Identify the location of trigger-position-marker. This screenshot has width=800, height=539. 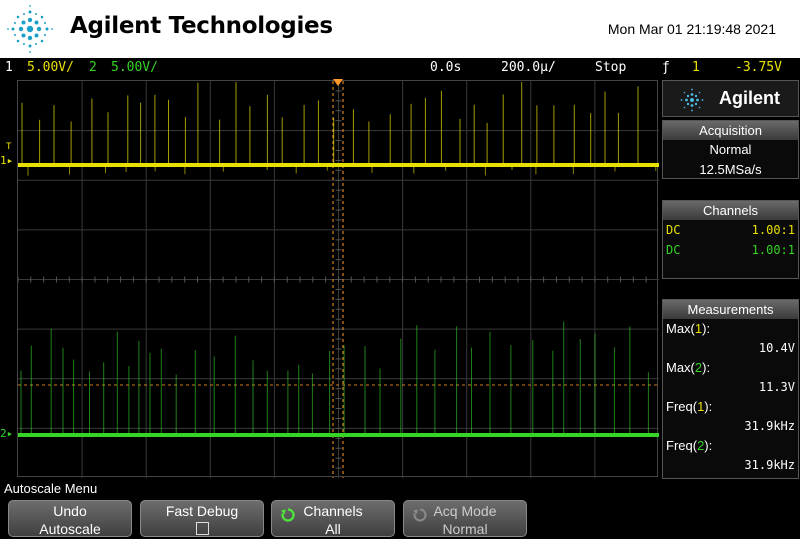
(338, 82).